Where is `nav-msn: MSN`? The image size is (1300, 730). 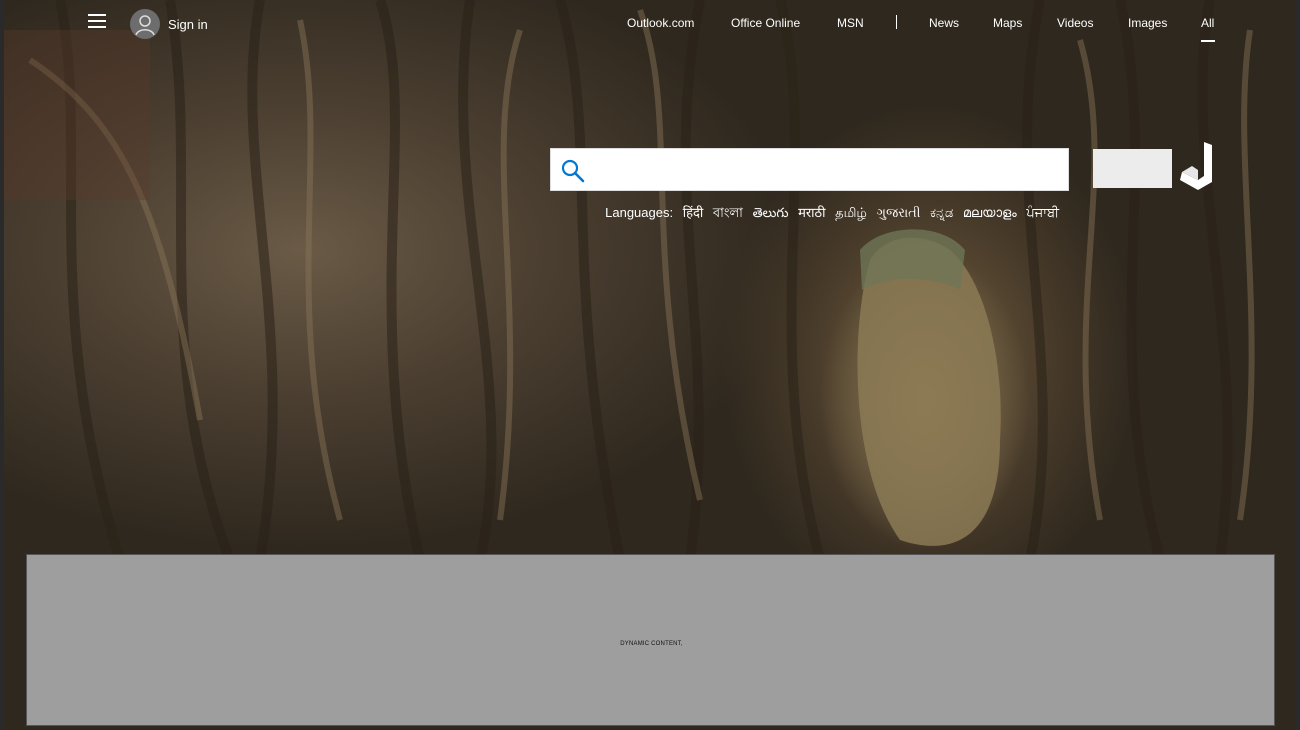
nav-msn: MSN is located at coordinates (850, 23).